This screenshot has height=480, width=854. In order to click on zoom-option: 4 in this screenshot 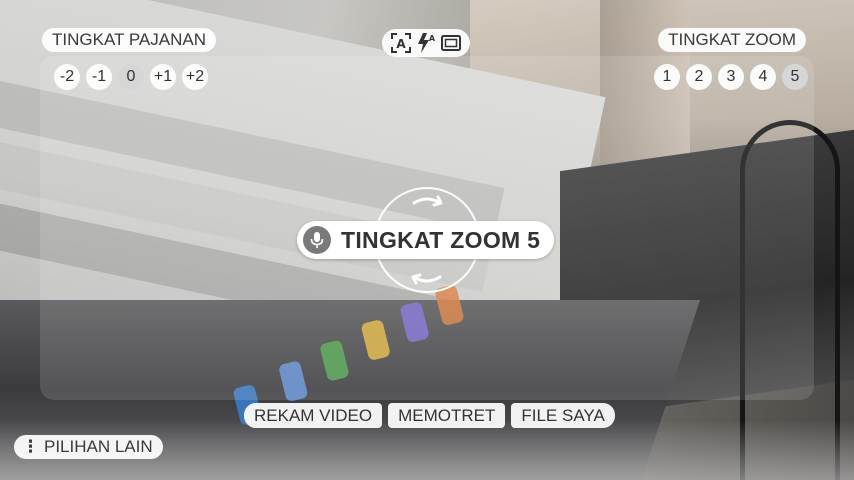, I will do `click(763, 77)`.